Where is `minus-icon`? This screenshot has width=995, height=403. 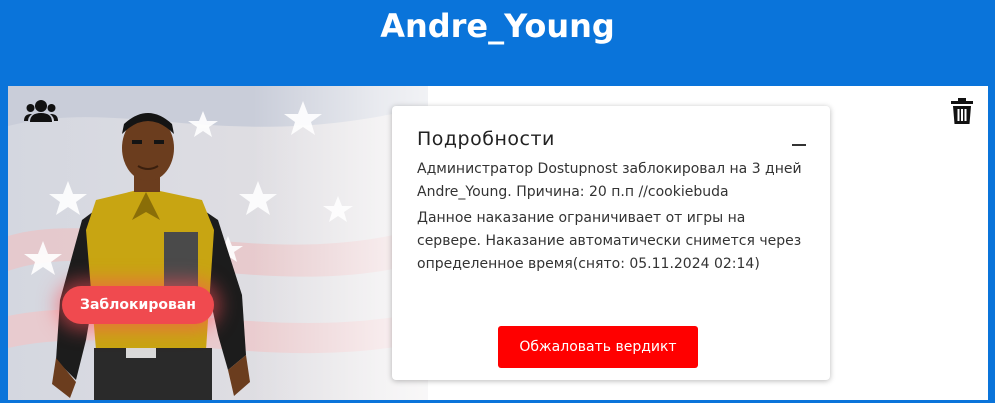 minus-icon is located at coordinates (799, 145).